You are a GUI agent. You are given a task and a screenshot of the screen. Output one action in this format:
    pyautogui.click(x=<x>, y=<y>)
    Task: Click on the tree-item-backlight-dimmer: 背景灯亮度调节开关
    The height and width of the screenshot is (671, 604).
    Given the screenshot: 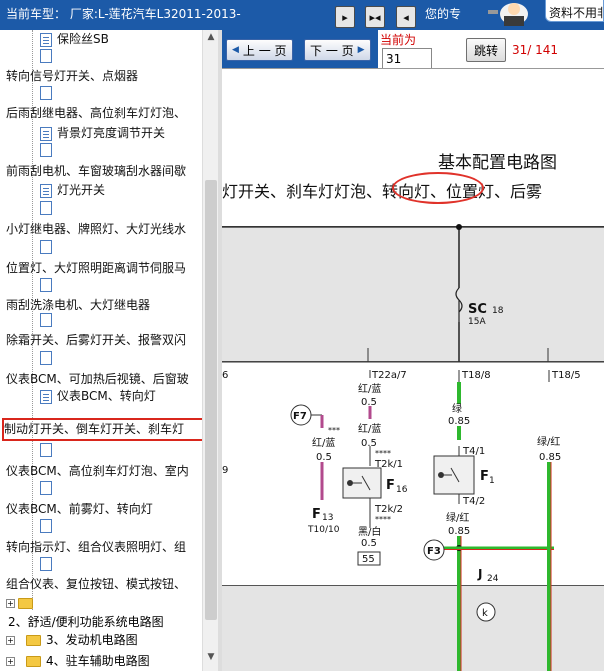 What is the action you would take?
    pyautogui.click(x=102, y=133)
    